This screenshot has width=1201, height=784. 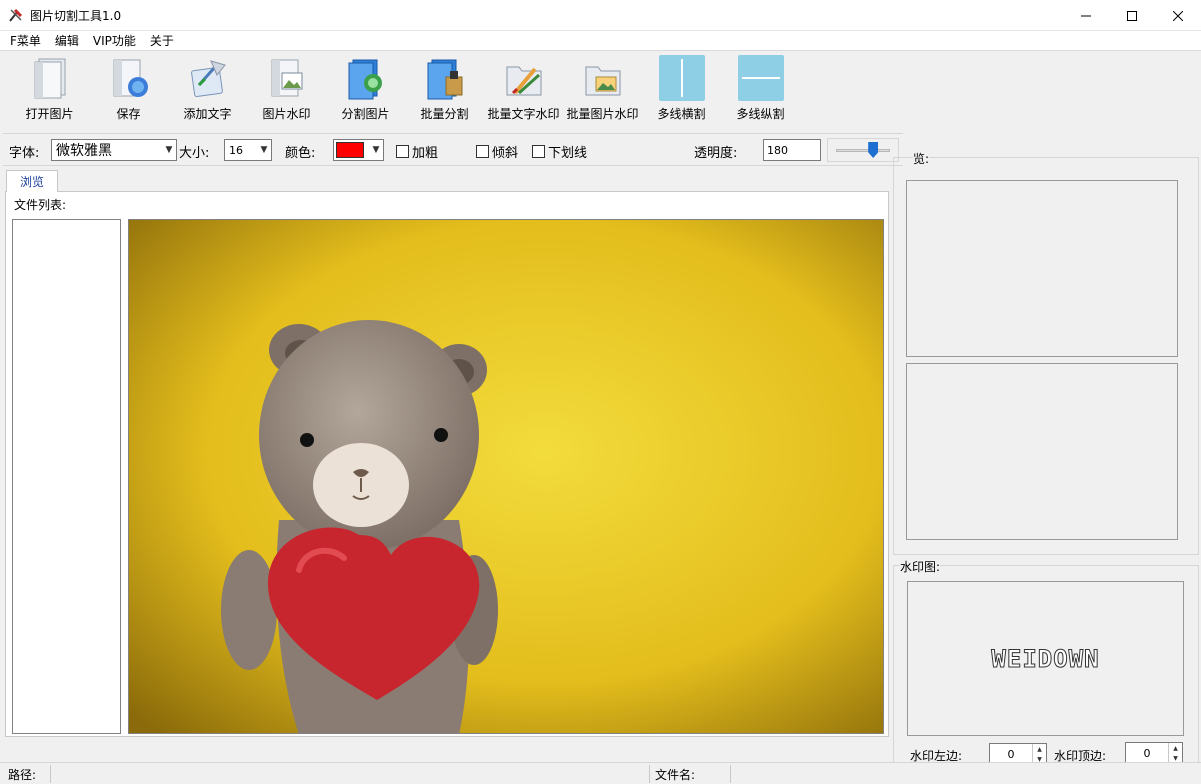 What do you see at coordinates (365, 114) in the screenshot?
I see `split-image-label: 分割图片` at bounding box center [365, 114].